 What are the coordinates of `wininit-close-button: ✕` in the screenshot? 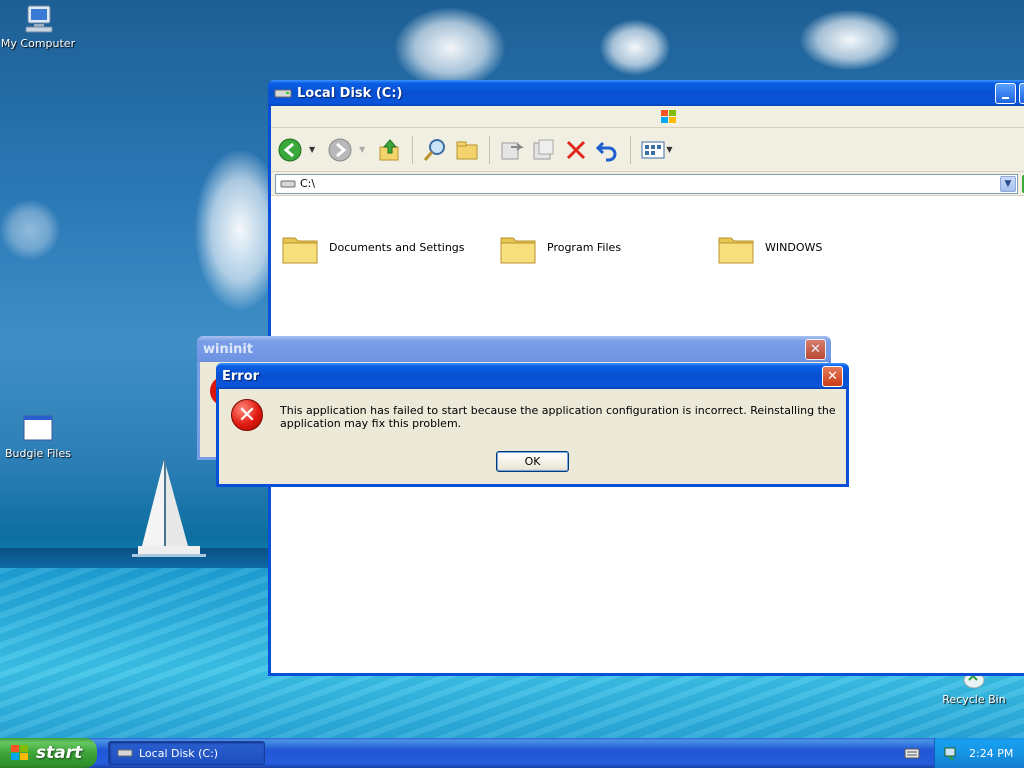 It's located at (815, 349).